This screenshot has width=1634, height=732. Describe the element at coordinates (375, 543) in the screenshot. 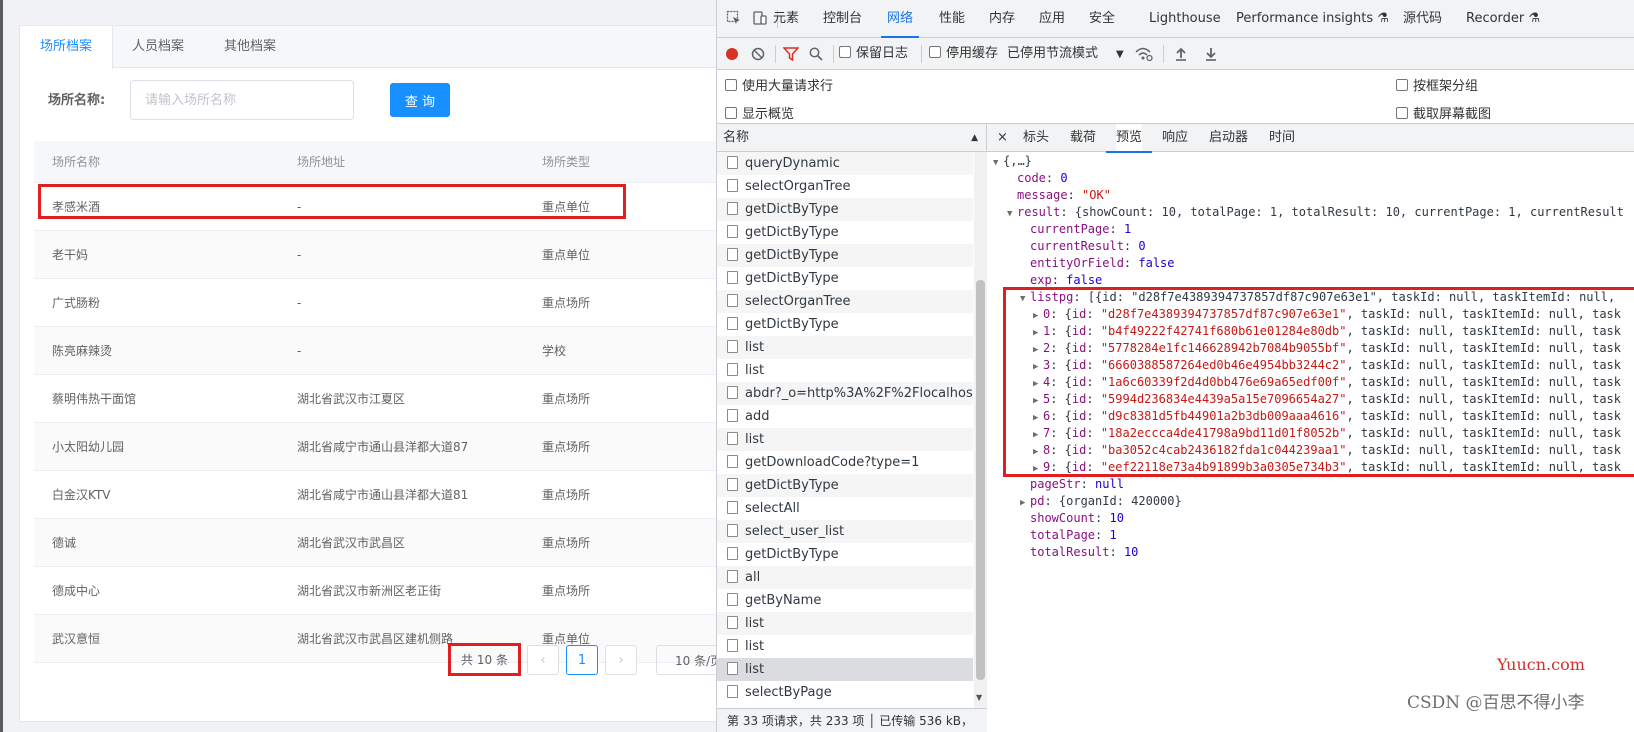

I see `table-row: 德诚 湖北省武汉市武昌区 重点场所` at that location.